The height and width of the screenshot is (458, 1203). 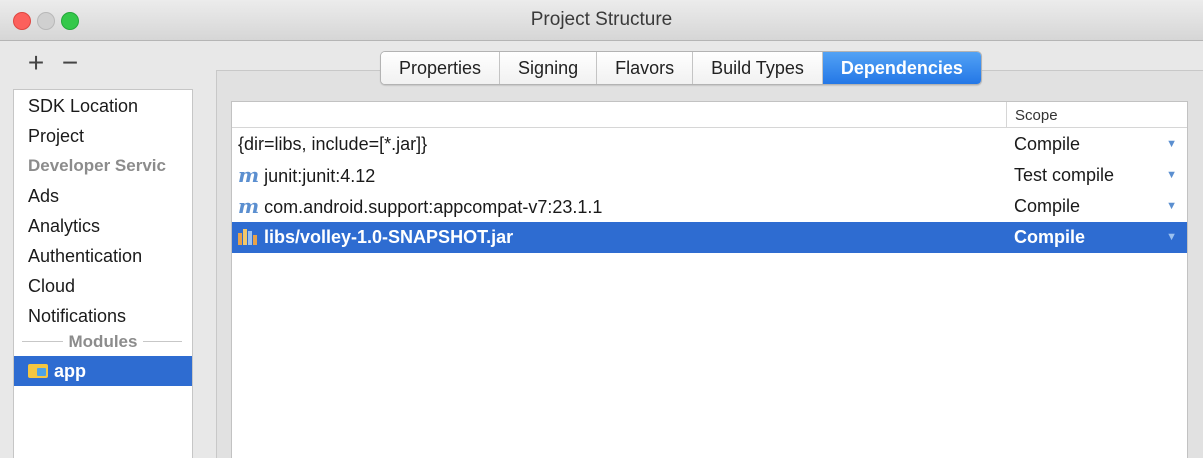 What do you see at coordinates (103, 196) in the screenshot?
I see `sidebar-item-ads: Ads` at bounding box center [103, 196].